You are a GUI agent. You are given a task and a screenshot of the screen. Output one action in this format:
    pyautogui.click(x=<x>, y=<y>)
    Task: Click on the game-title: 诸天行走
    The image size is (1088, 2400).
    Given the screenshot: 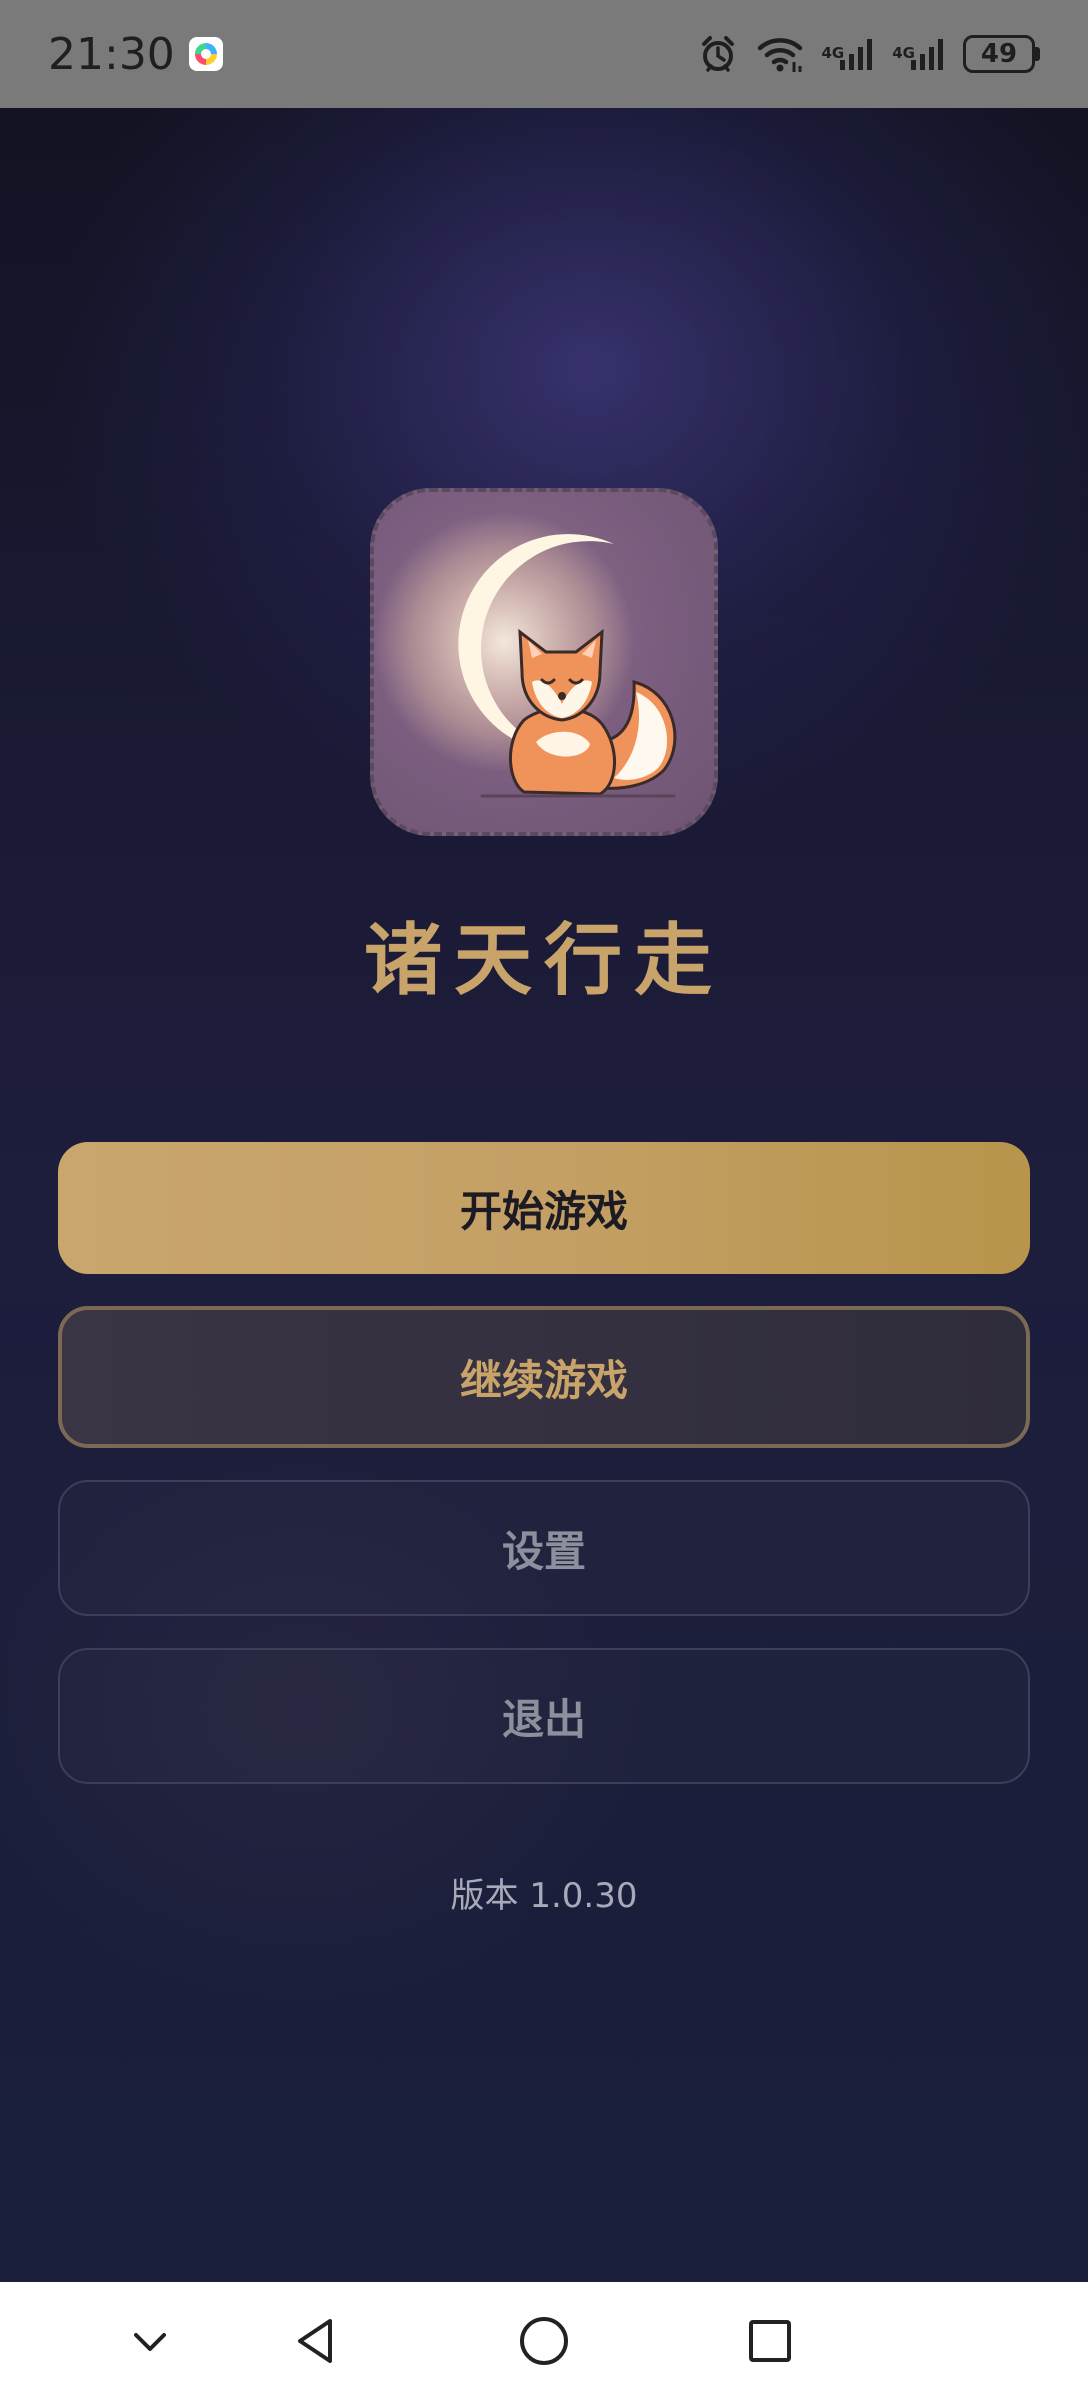 What is the action you would take?
    pyautogui.click(x=543, y=961)
    